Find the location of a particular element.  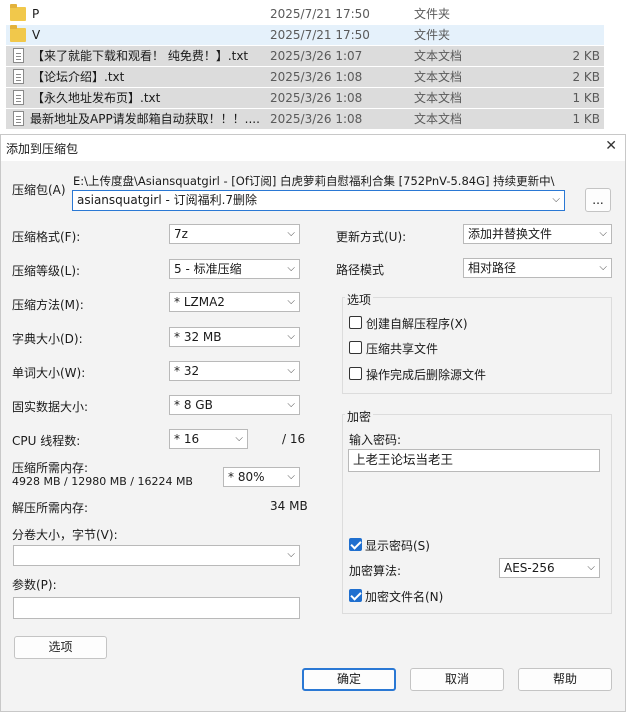

close-icon: ✕ is located at coordinates (611, 146).